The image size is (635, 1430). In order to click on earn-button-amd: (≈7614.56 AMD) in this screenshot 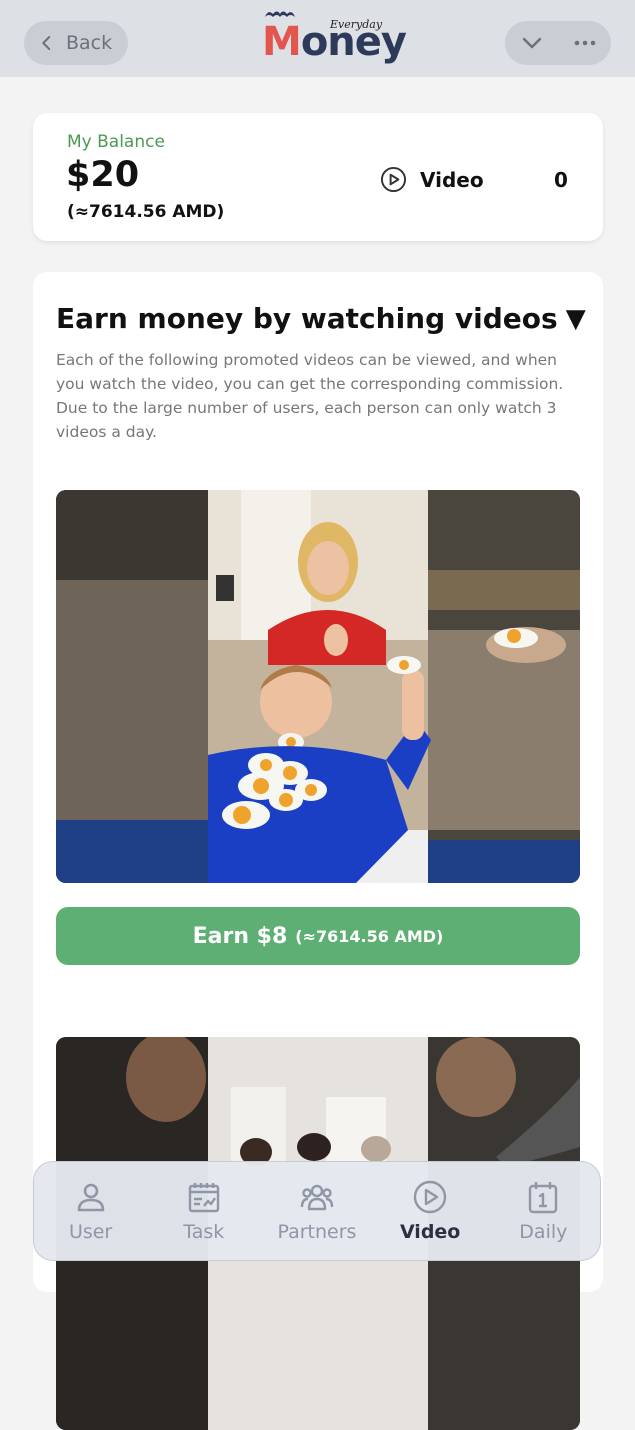, I will do `click(369, 936)`.